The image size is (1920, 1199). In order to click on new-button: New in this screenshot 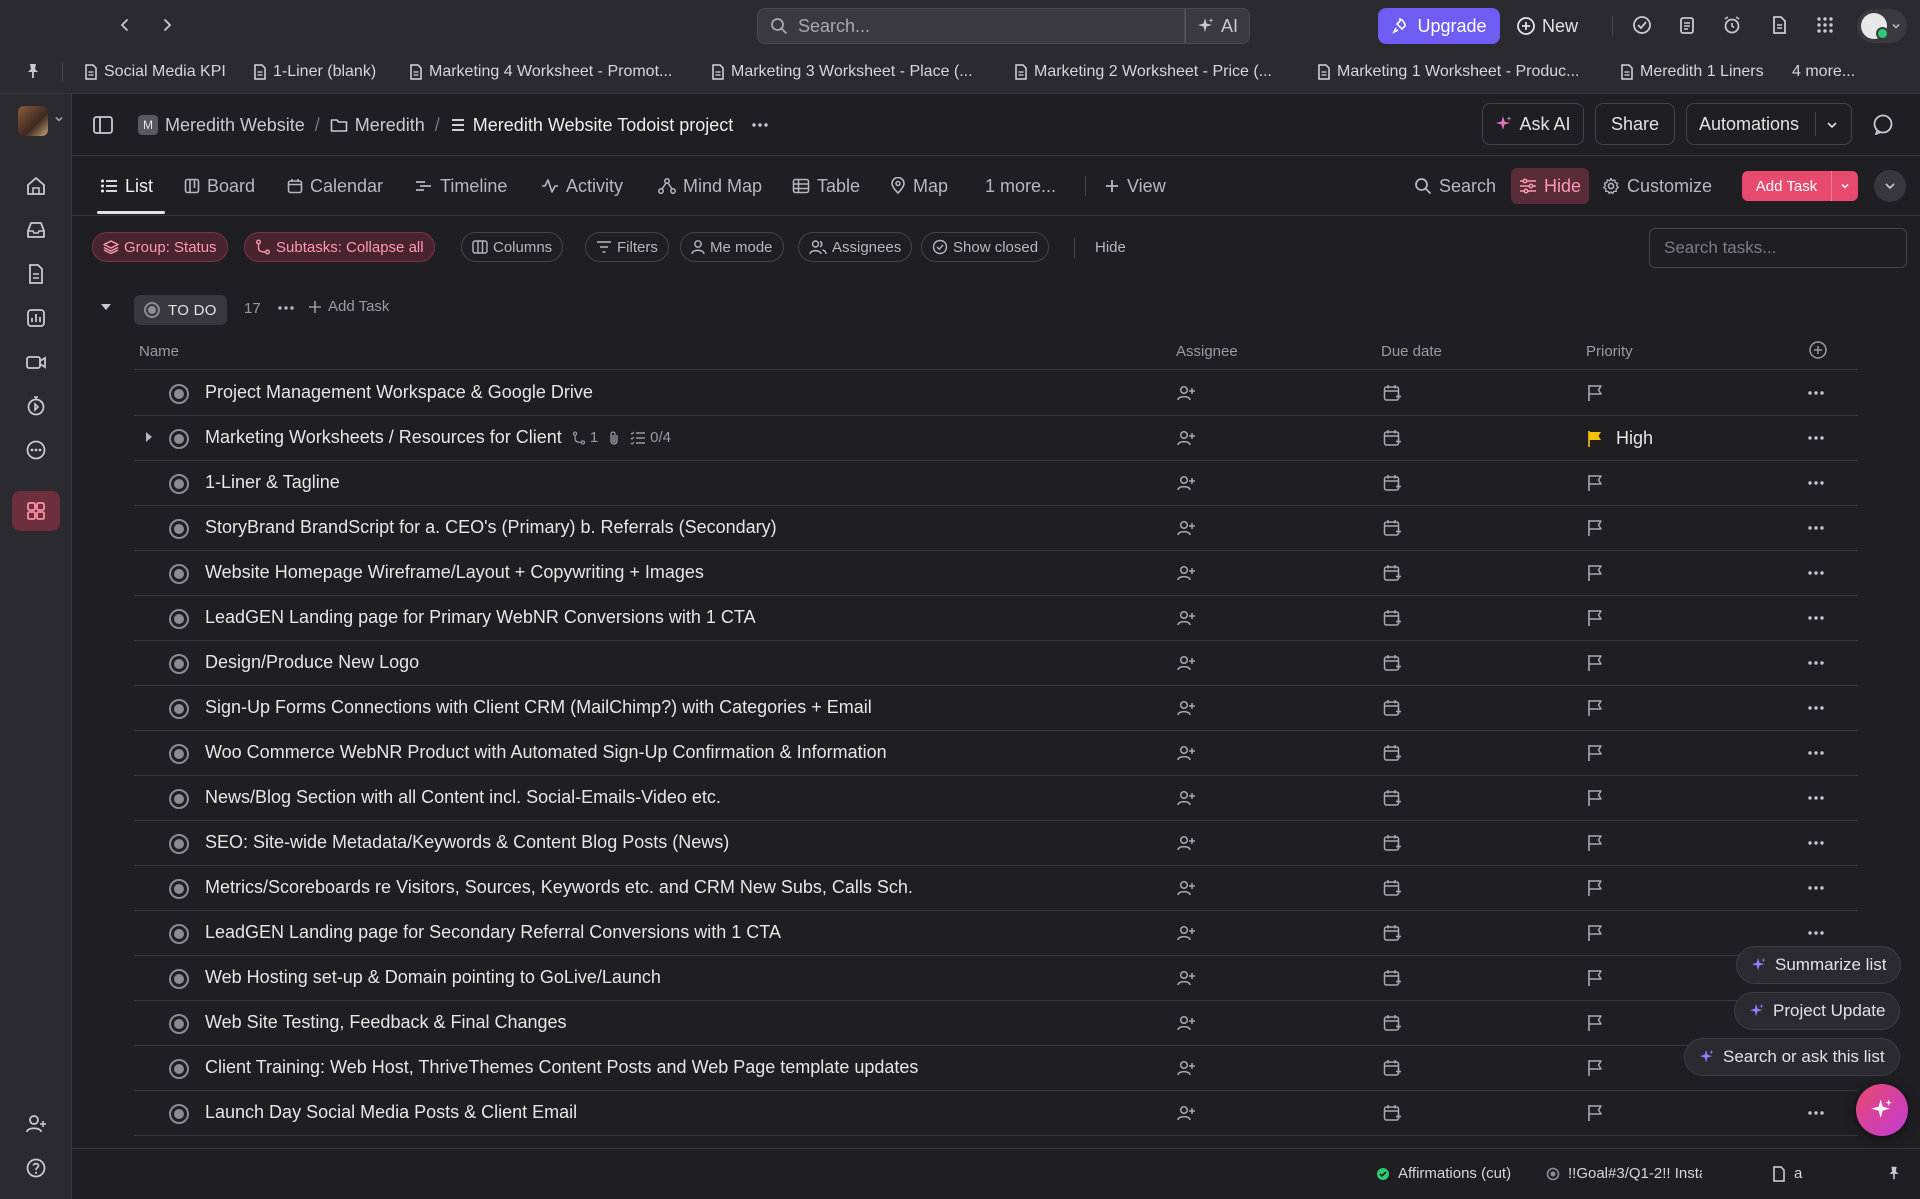, I will do `click(1551, 26)`.